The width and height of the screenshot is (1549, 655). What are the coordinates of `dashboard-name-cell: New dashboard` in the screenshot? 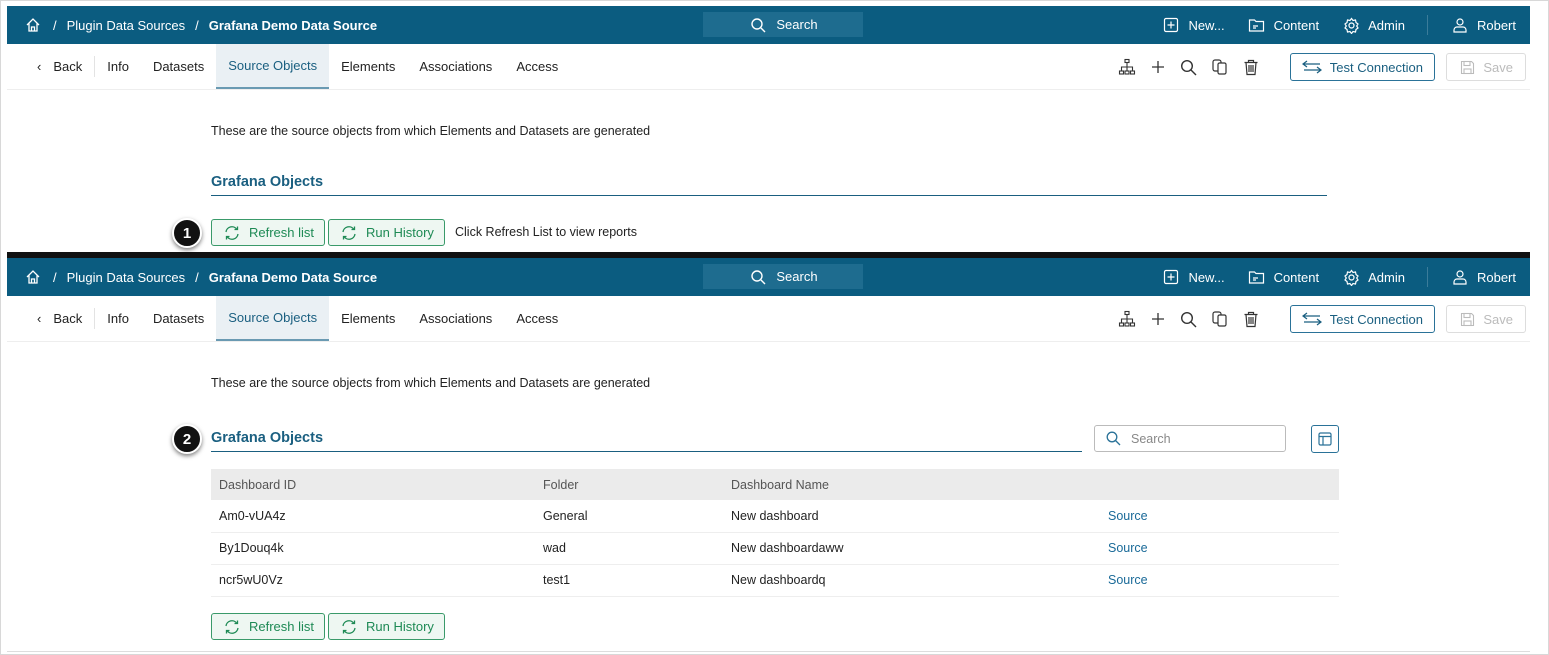 It's located at (911, 516).